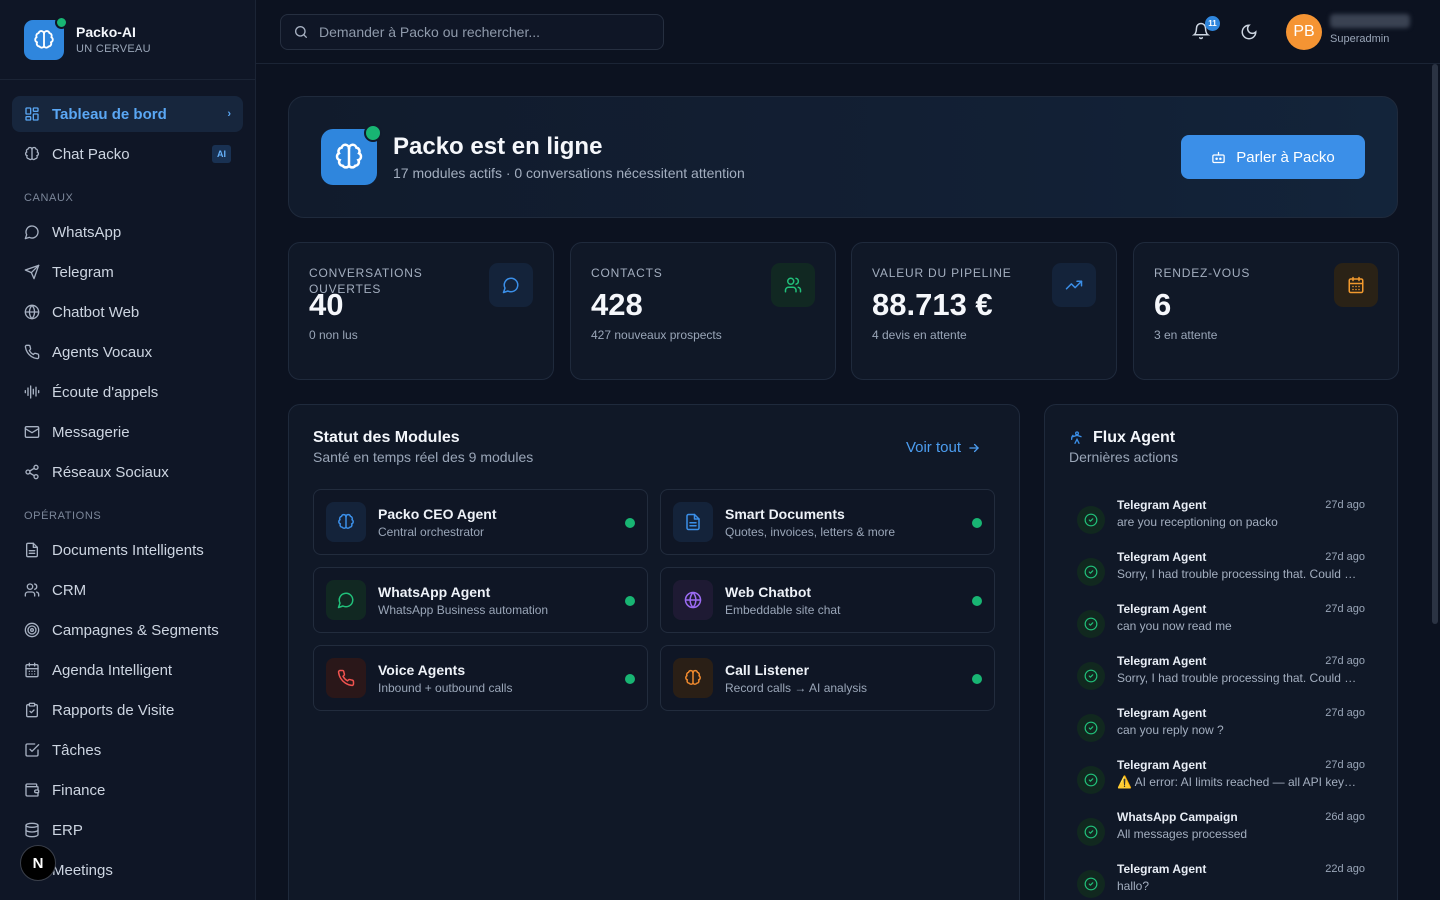 The image size is (1440, 900). What do you see at coordinates (32, 272) in the screenshot?
I see `send-icon` at bounding box center [32, 272].